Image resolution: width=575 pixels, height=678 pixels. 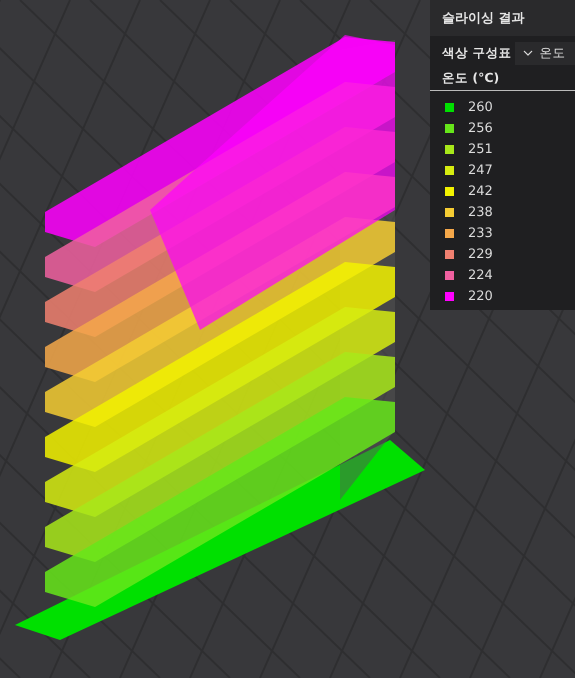 What do you see at coordinates (480, 128) in the screenshot?
I see `legend-value: 256` at bounding box center [480, 128].